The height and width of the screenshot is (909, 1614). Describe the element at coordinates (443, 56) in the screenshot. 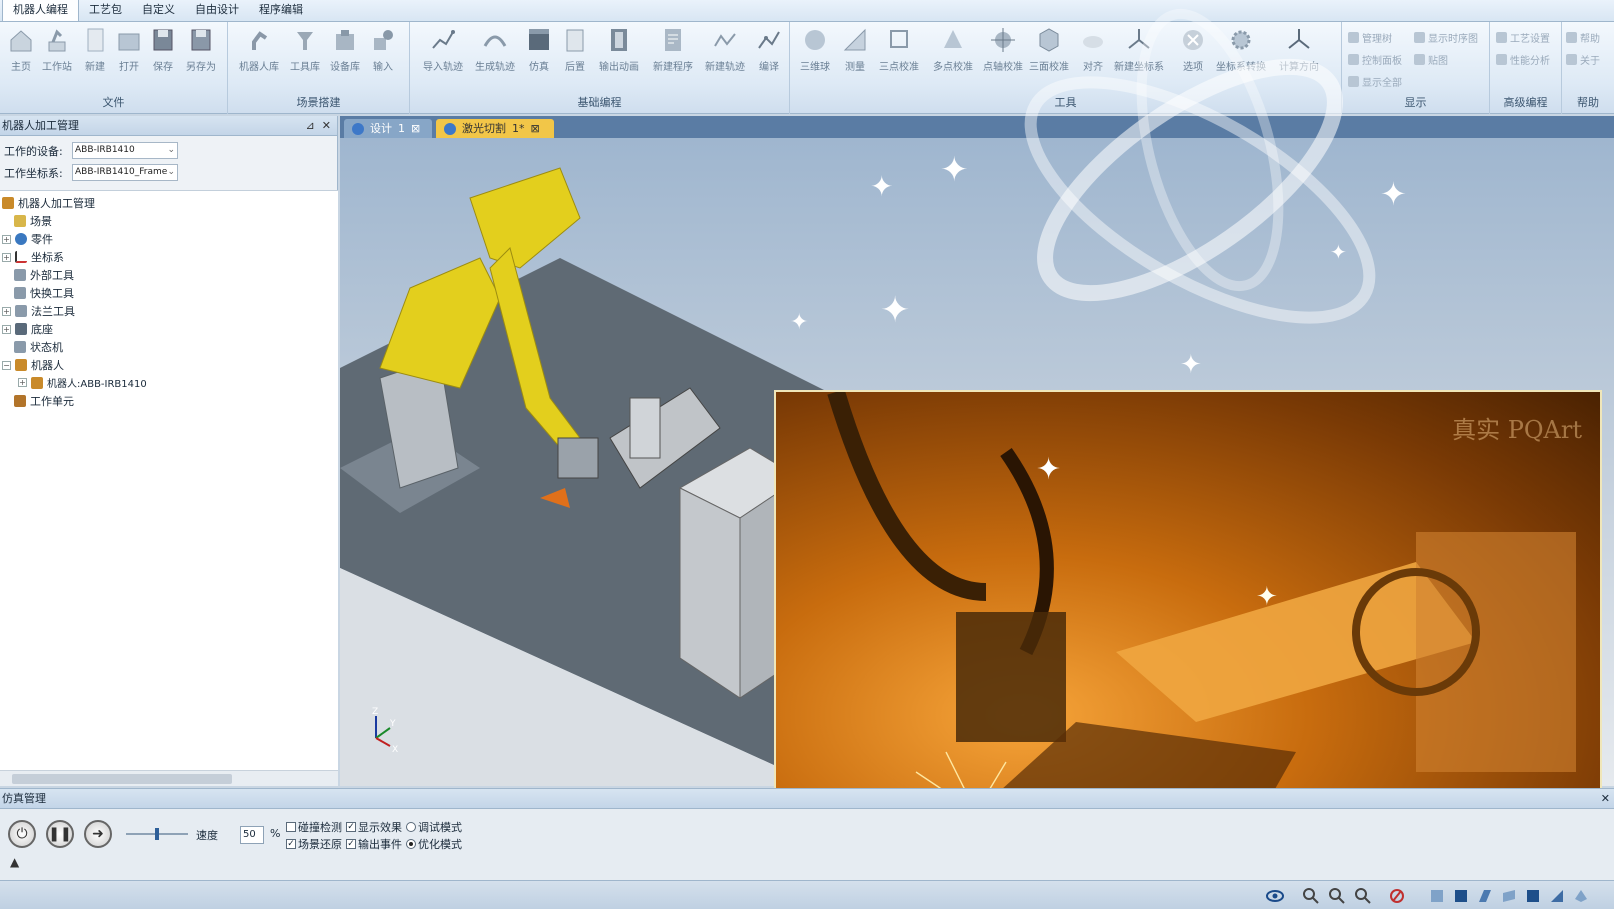

I see `import-path-button: 导入轨迹` at that location.